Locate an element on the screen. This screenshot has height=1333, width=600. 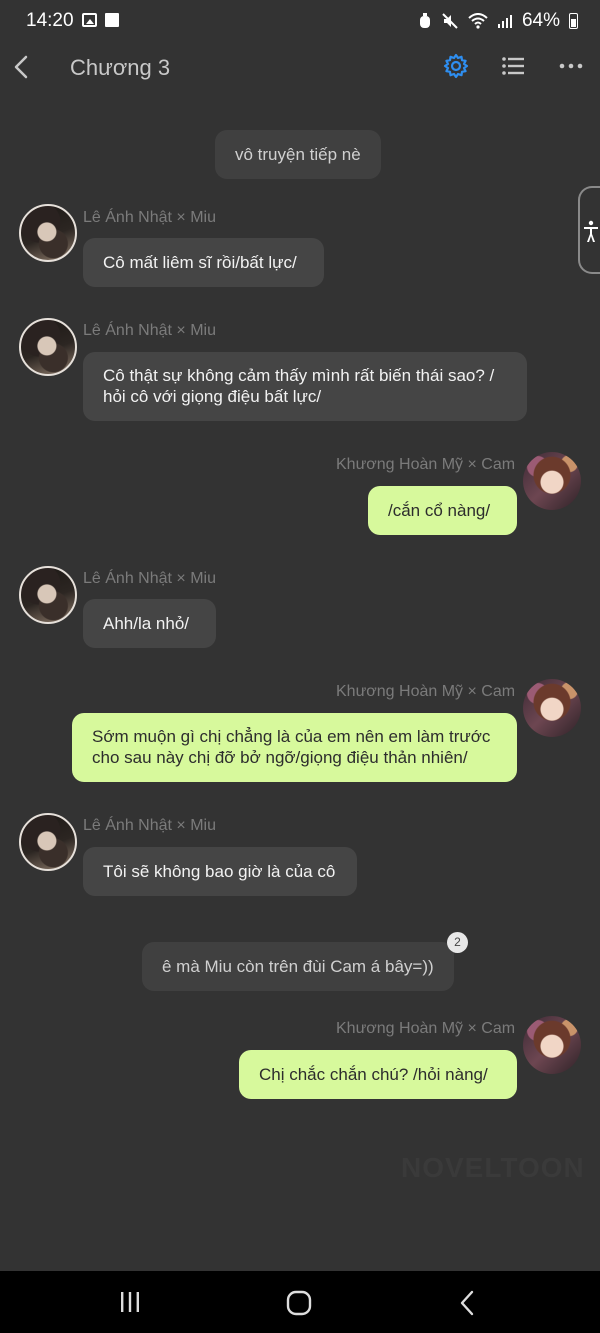
home-icon is located at coordinates (299, 1303).